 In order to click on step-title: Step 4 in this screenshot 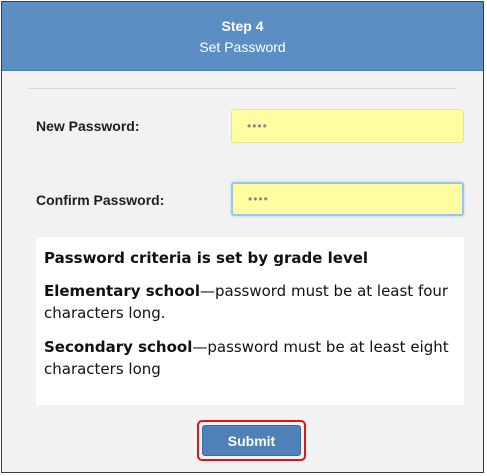, I will do `click(242, 26)`.